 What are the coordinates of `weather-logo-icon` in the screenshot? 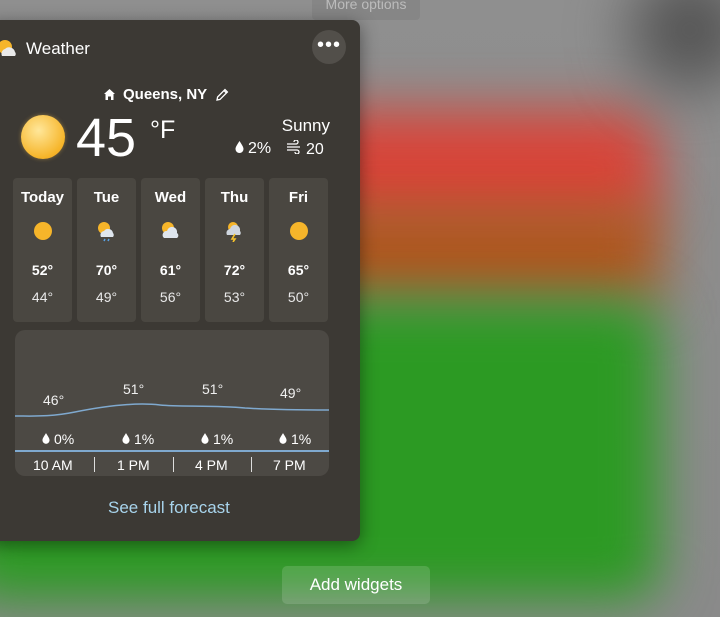 It's located at (9, 49).